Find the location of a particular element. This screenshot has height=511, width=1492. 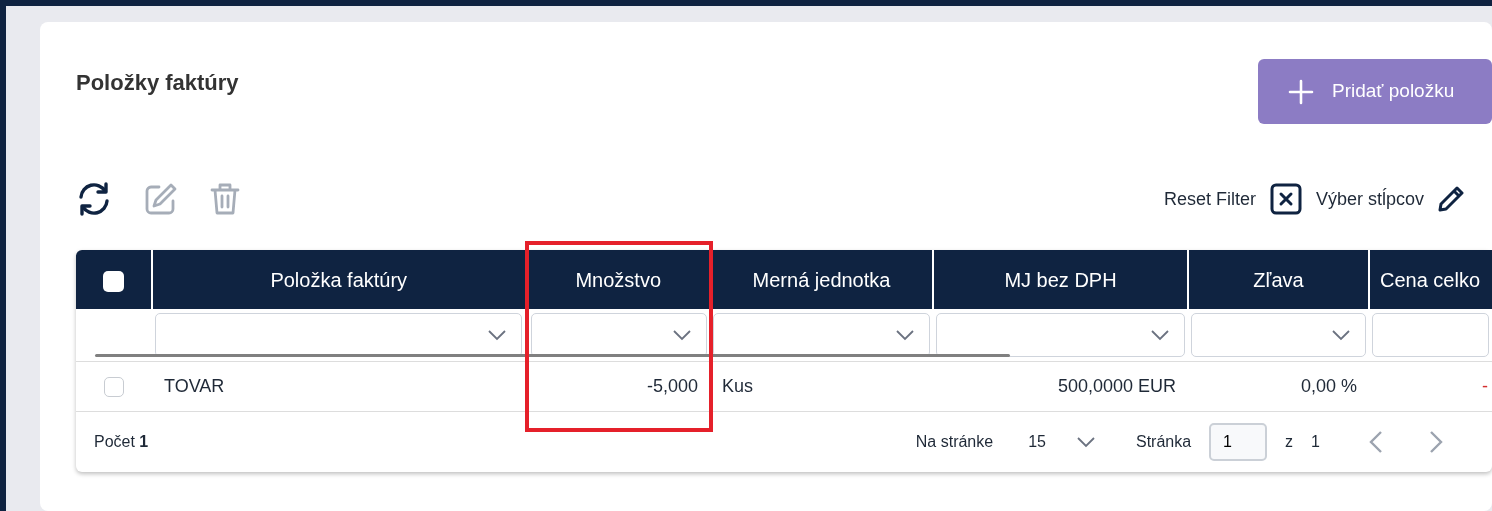

row-checkbox is located at coordinates (114, 387).